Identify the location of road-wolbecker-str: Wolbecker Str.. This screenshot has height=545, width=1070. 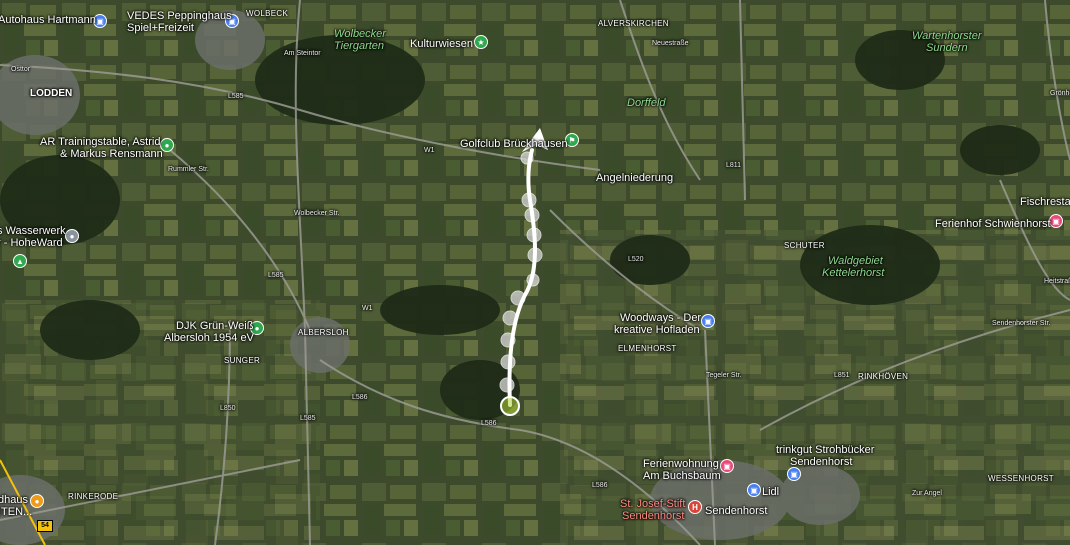
(317, 213).